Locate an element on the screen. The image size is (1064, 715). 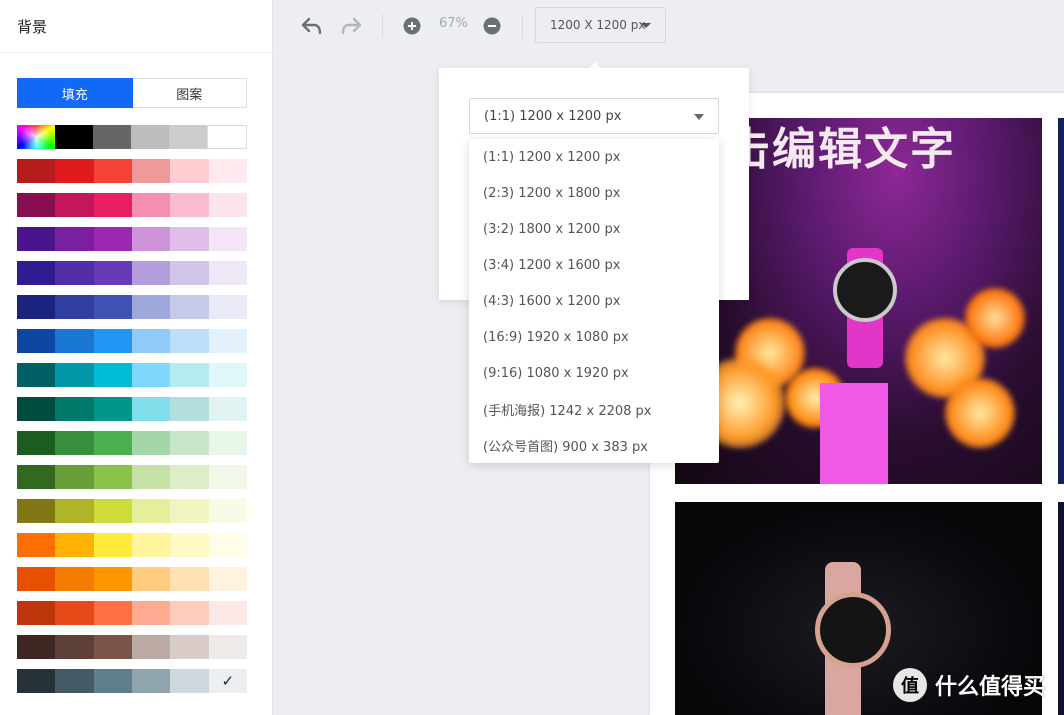
zoom-in-icon is located at coordinates (412, 26).